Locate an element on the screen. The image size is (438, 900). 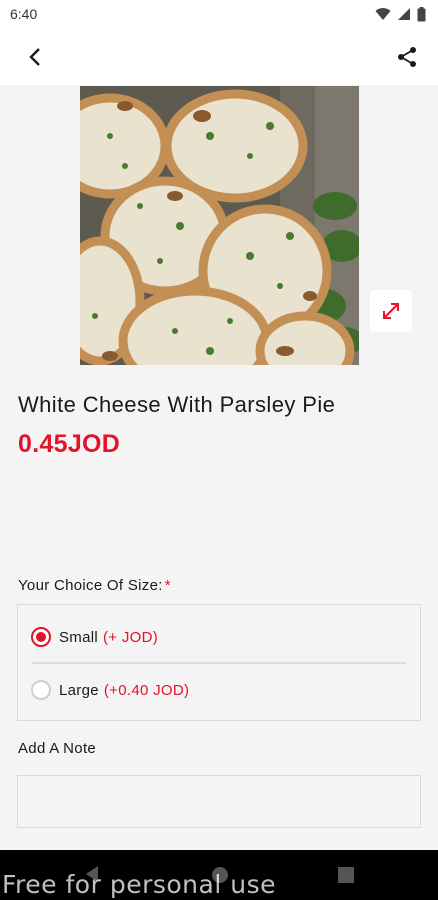
status-time: 6:40 is located at coordinates (24, 14).